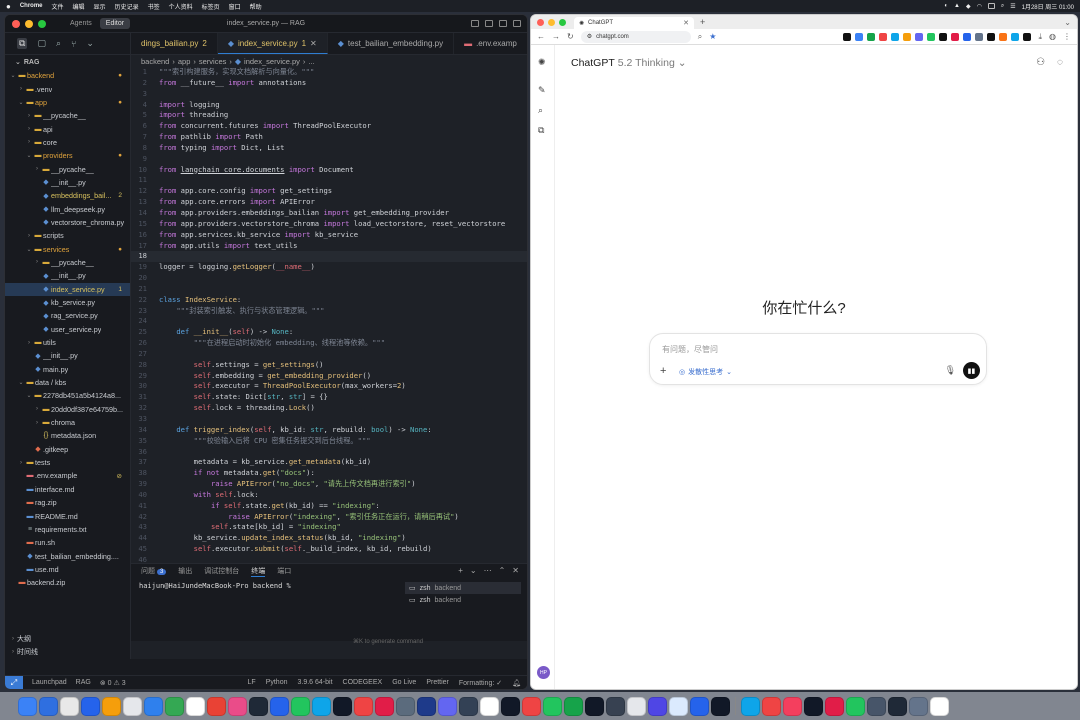 The height and width of the screenshot is (720, 1080). Describe the element at coordinates (329, 311) in the screenshot. I see `code-line: 23 """封装索引触发、执行与状态管理逻辑。"""` at that location.